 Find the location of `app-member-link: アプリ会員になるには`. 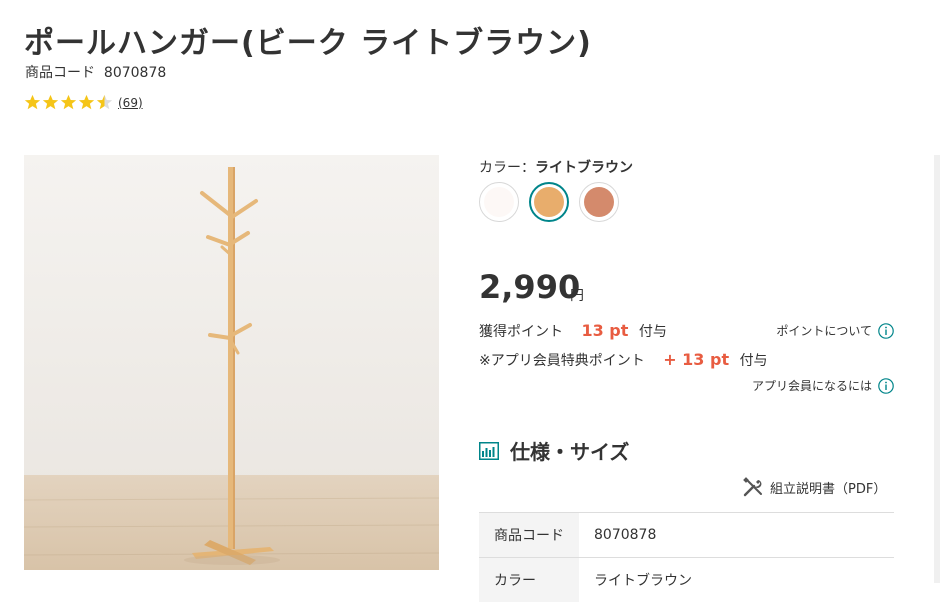

app-member-link: アプリ会員になるには is located at coordinates (823, 385).